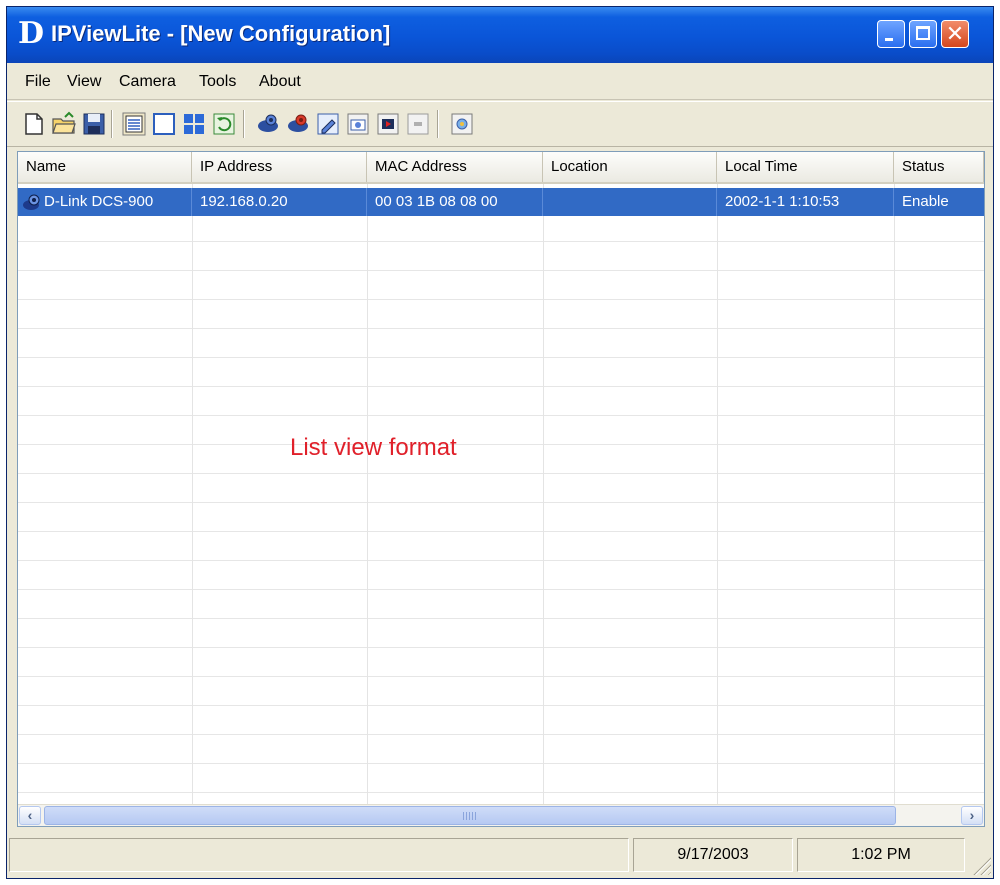  Describe the element at coordinates (164, 124) in the screenshot. I see `single-view-icon` at that location.